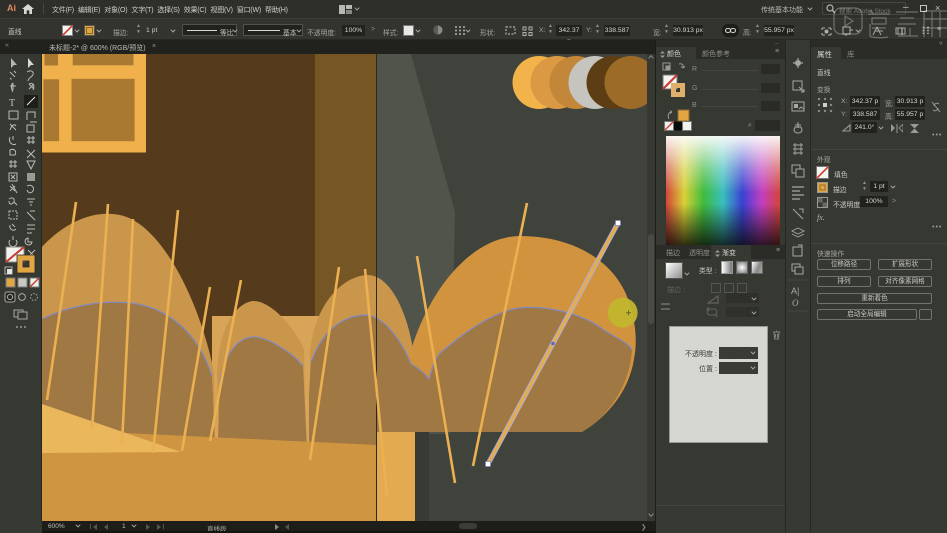 The width and height of the screenshot is (947, 533). Describe the element at coordinates (12, 103) in the screenshot. I see `svg-text: T` at that location.